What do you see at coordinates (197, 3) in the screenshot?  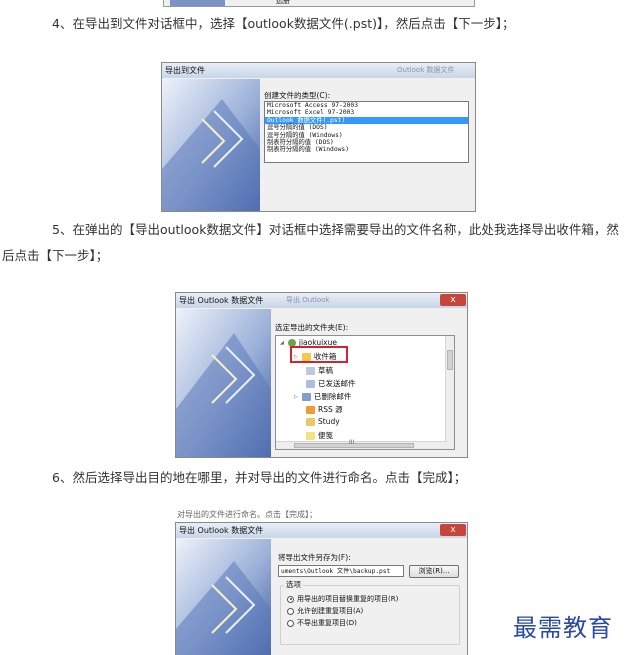 I see `wizard-art-fragment` at bounding box center [197, 3].